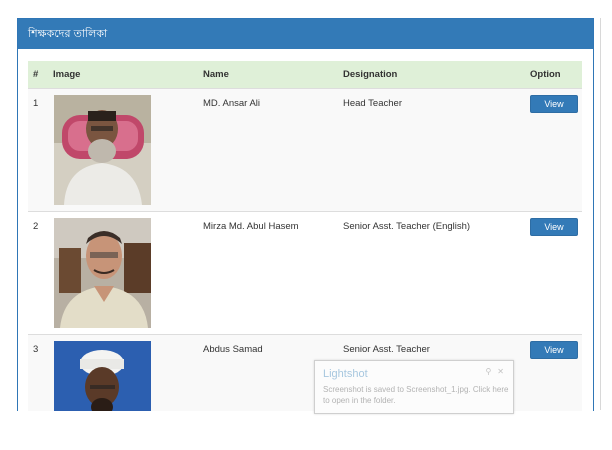  I want to click on close-icon: ✕, so click(500, 371).